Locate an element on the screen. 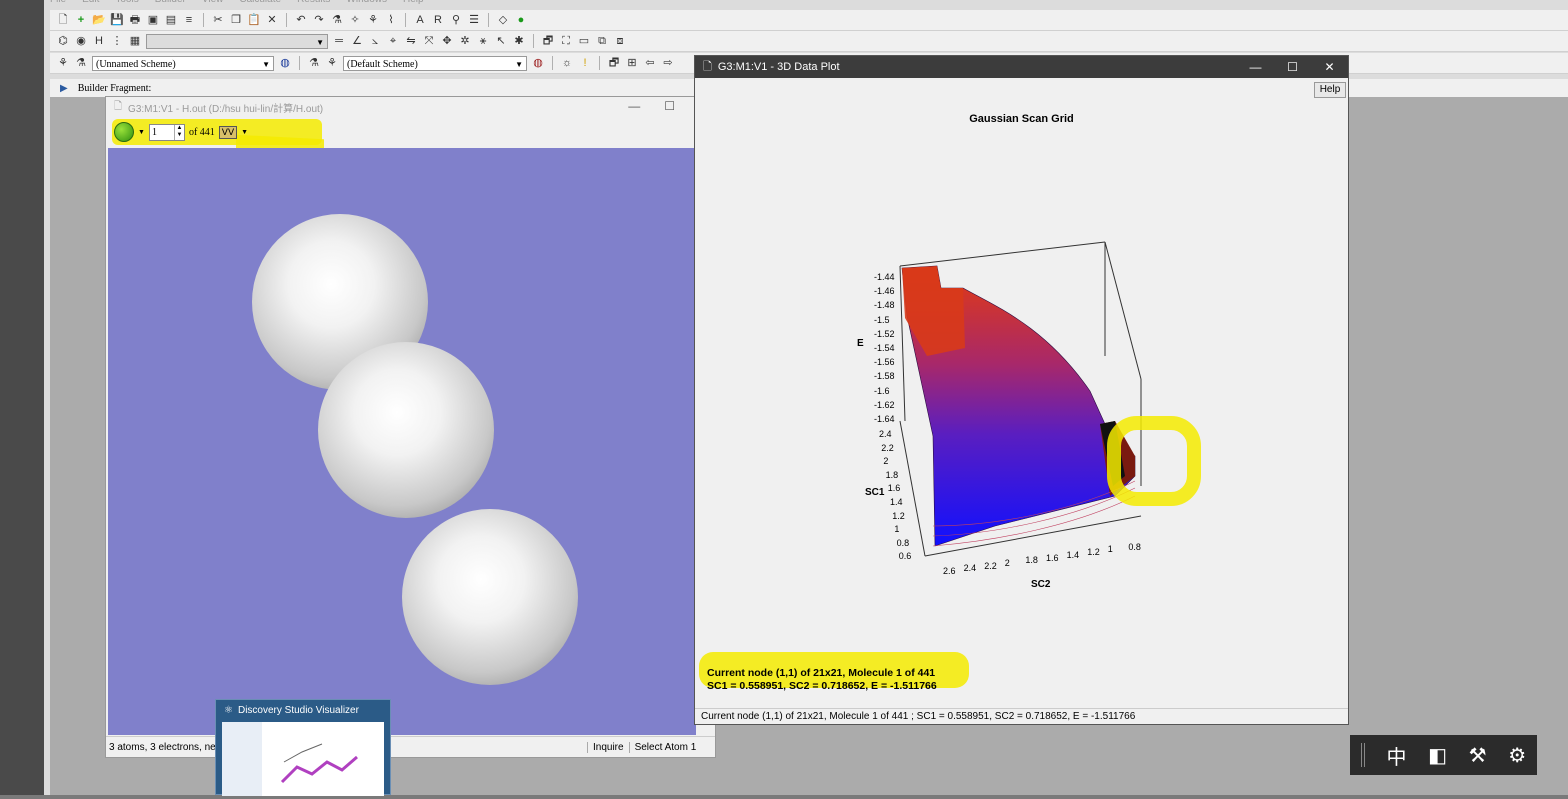 This screenshot has height=799, width=1568. menu-item: Builder is located at coordinates (170, 4).